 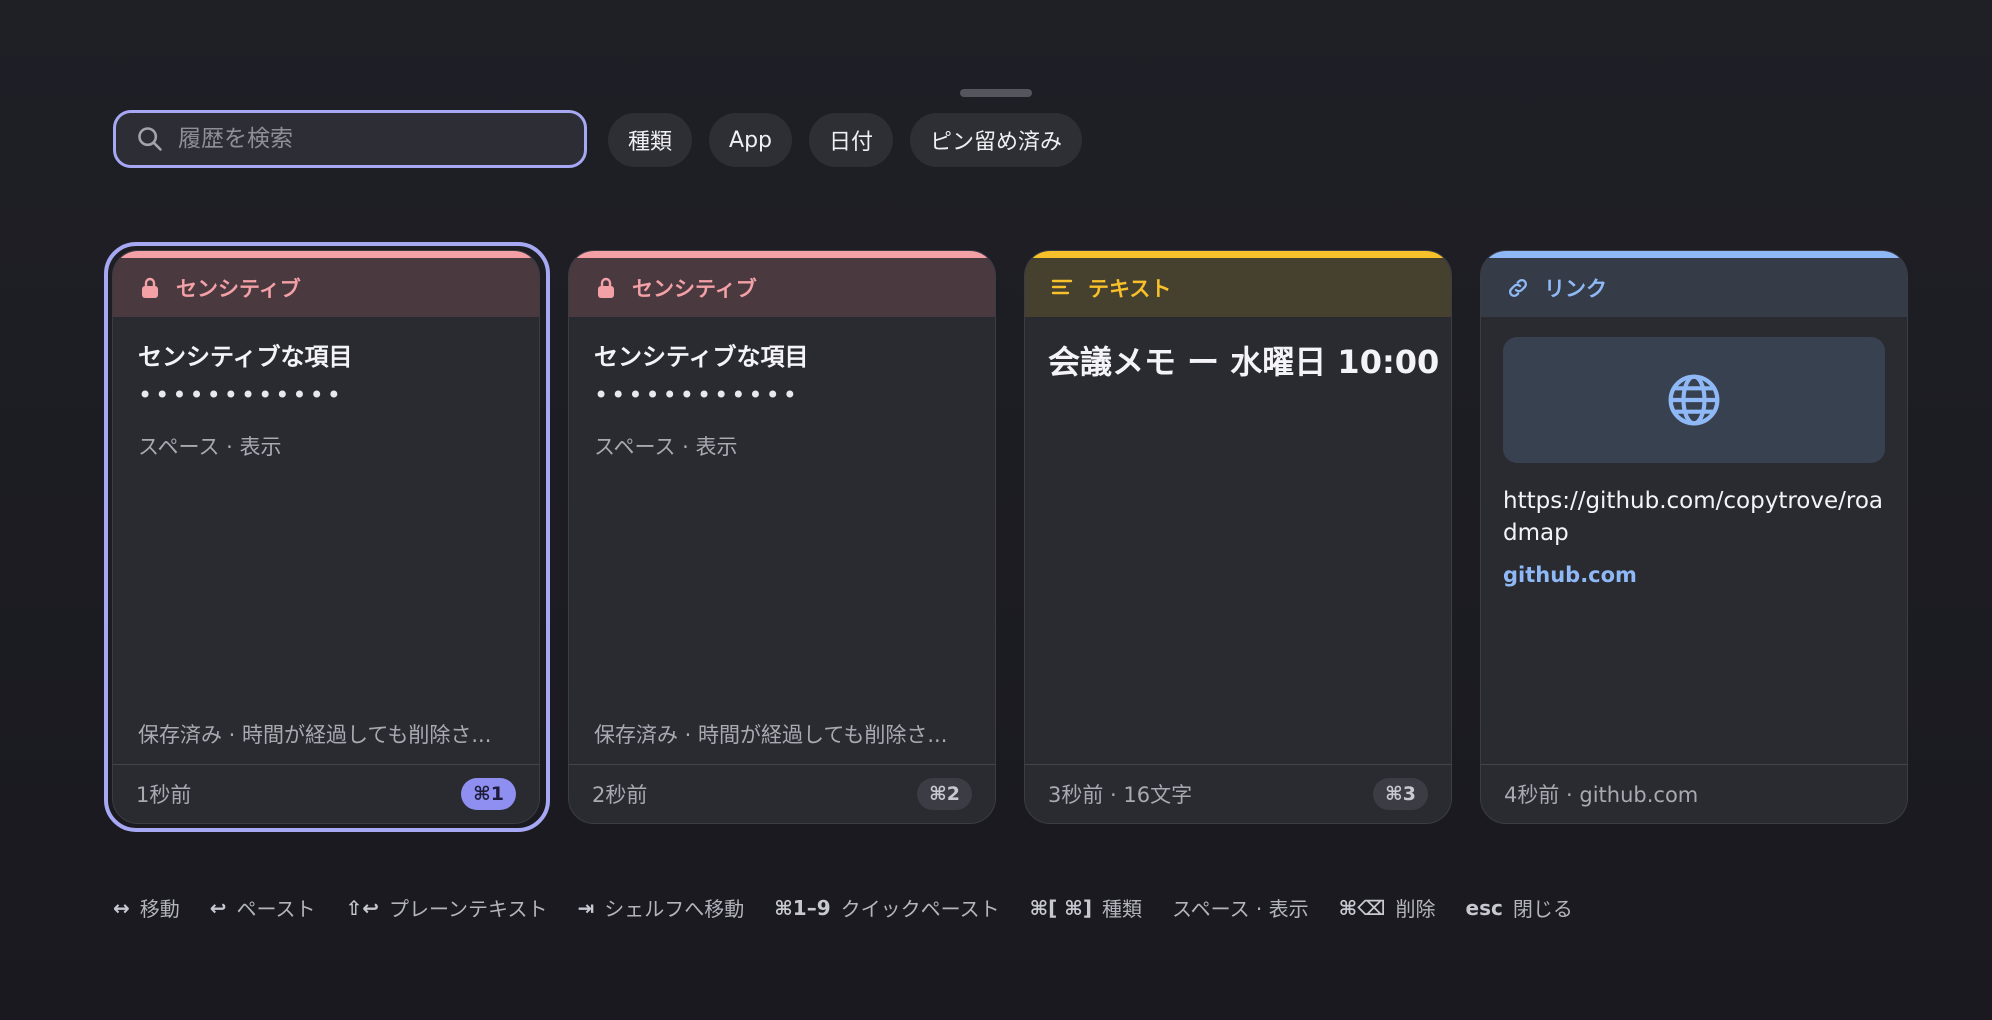 What do you see at coordinates (1130, 288) in the screenshot?
I see `card-kind-label: テキスト` at bounding box center [1130, 288].